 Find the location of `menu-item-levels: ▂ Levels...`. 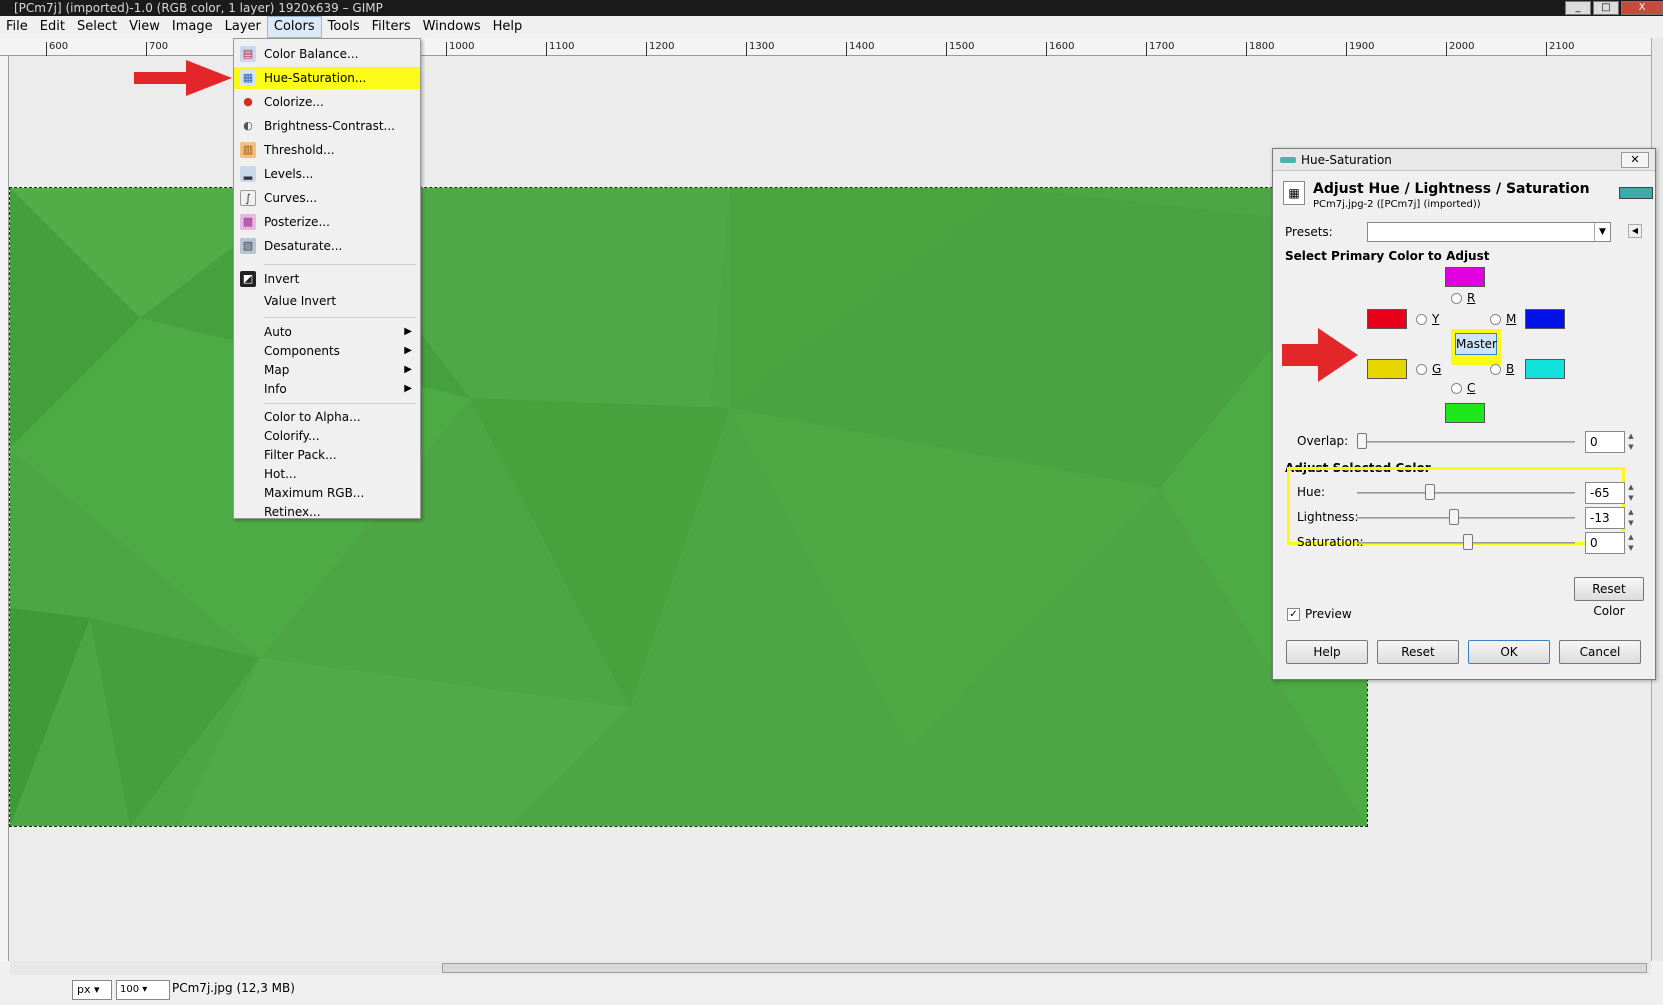

menu-item-levels: ▂ Levels... is located at coordinates (327, 174).